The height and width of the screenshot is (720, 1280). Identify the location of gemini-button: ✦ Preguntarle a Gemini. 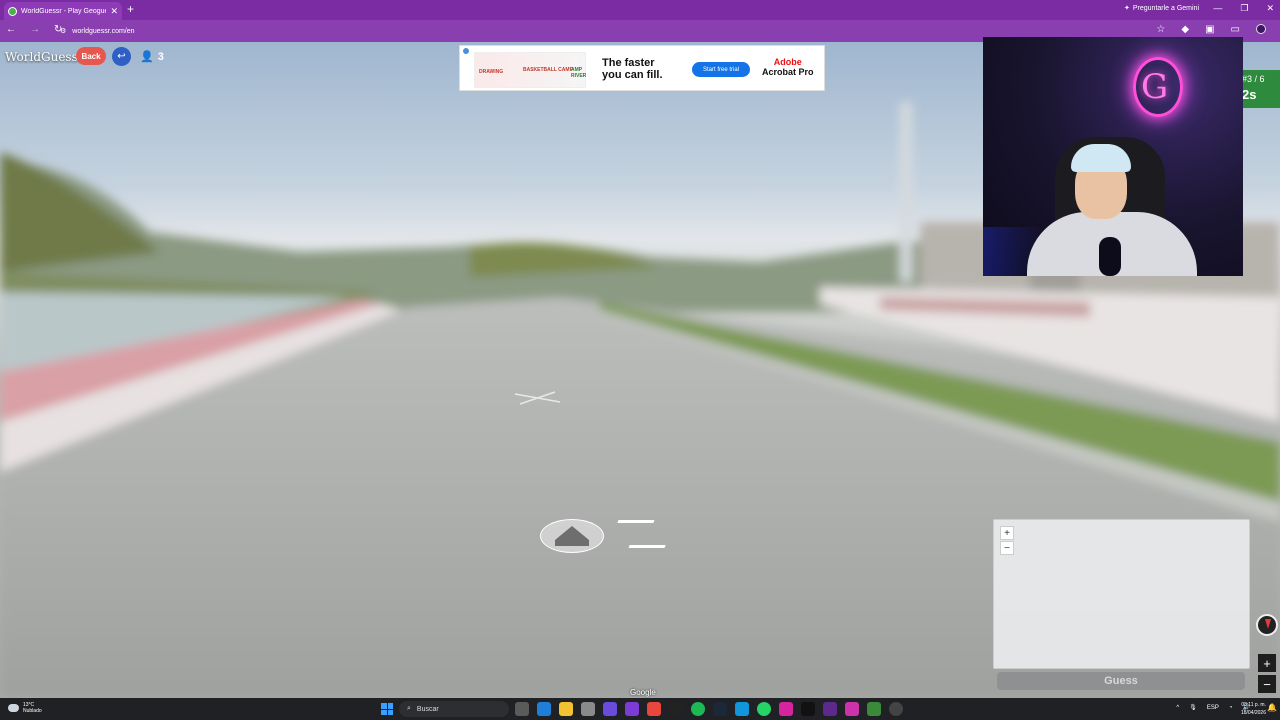
(1162, 8).